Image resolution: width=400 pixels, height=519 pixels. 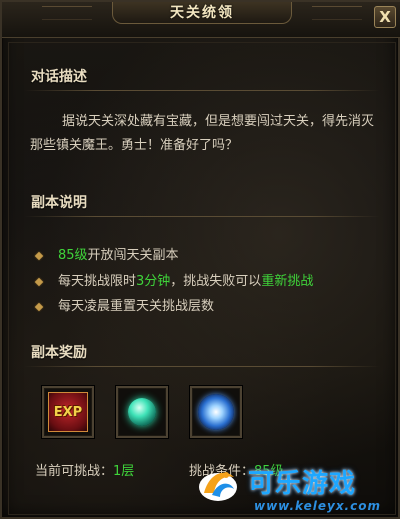 I want to click on current-challenge-label: 当前可挑战：, so click(x=74, y=471).